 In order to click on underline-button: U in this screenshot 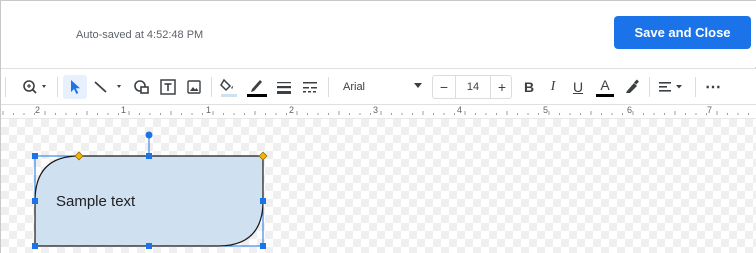, I will do `click(578, 87)`.